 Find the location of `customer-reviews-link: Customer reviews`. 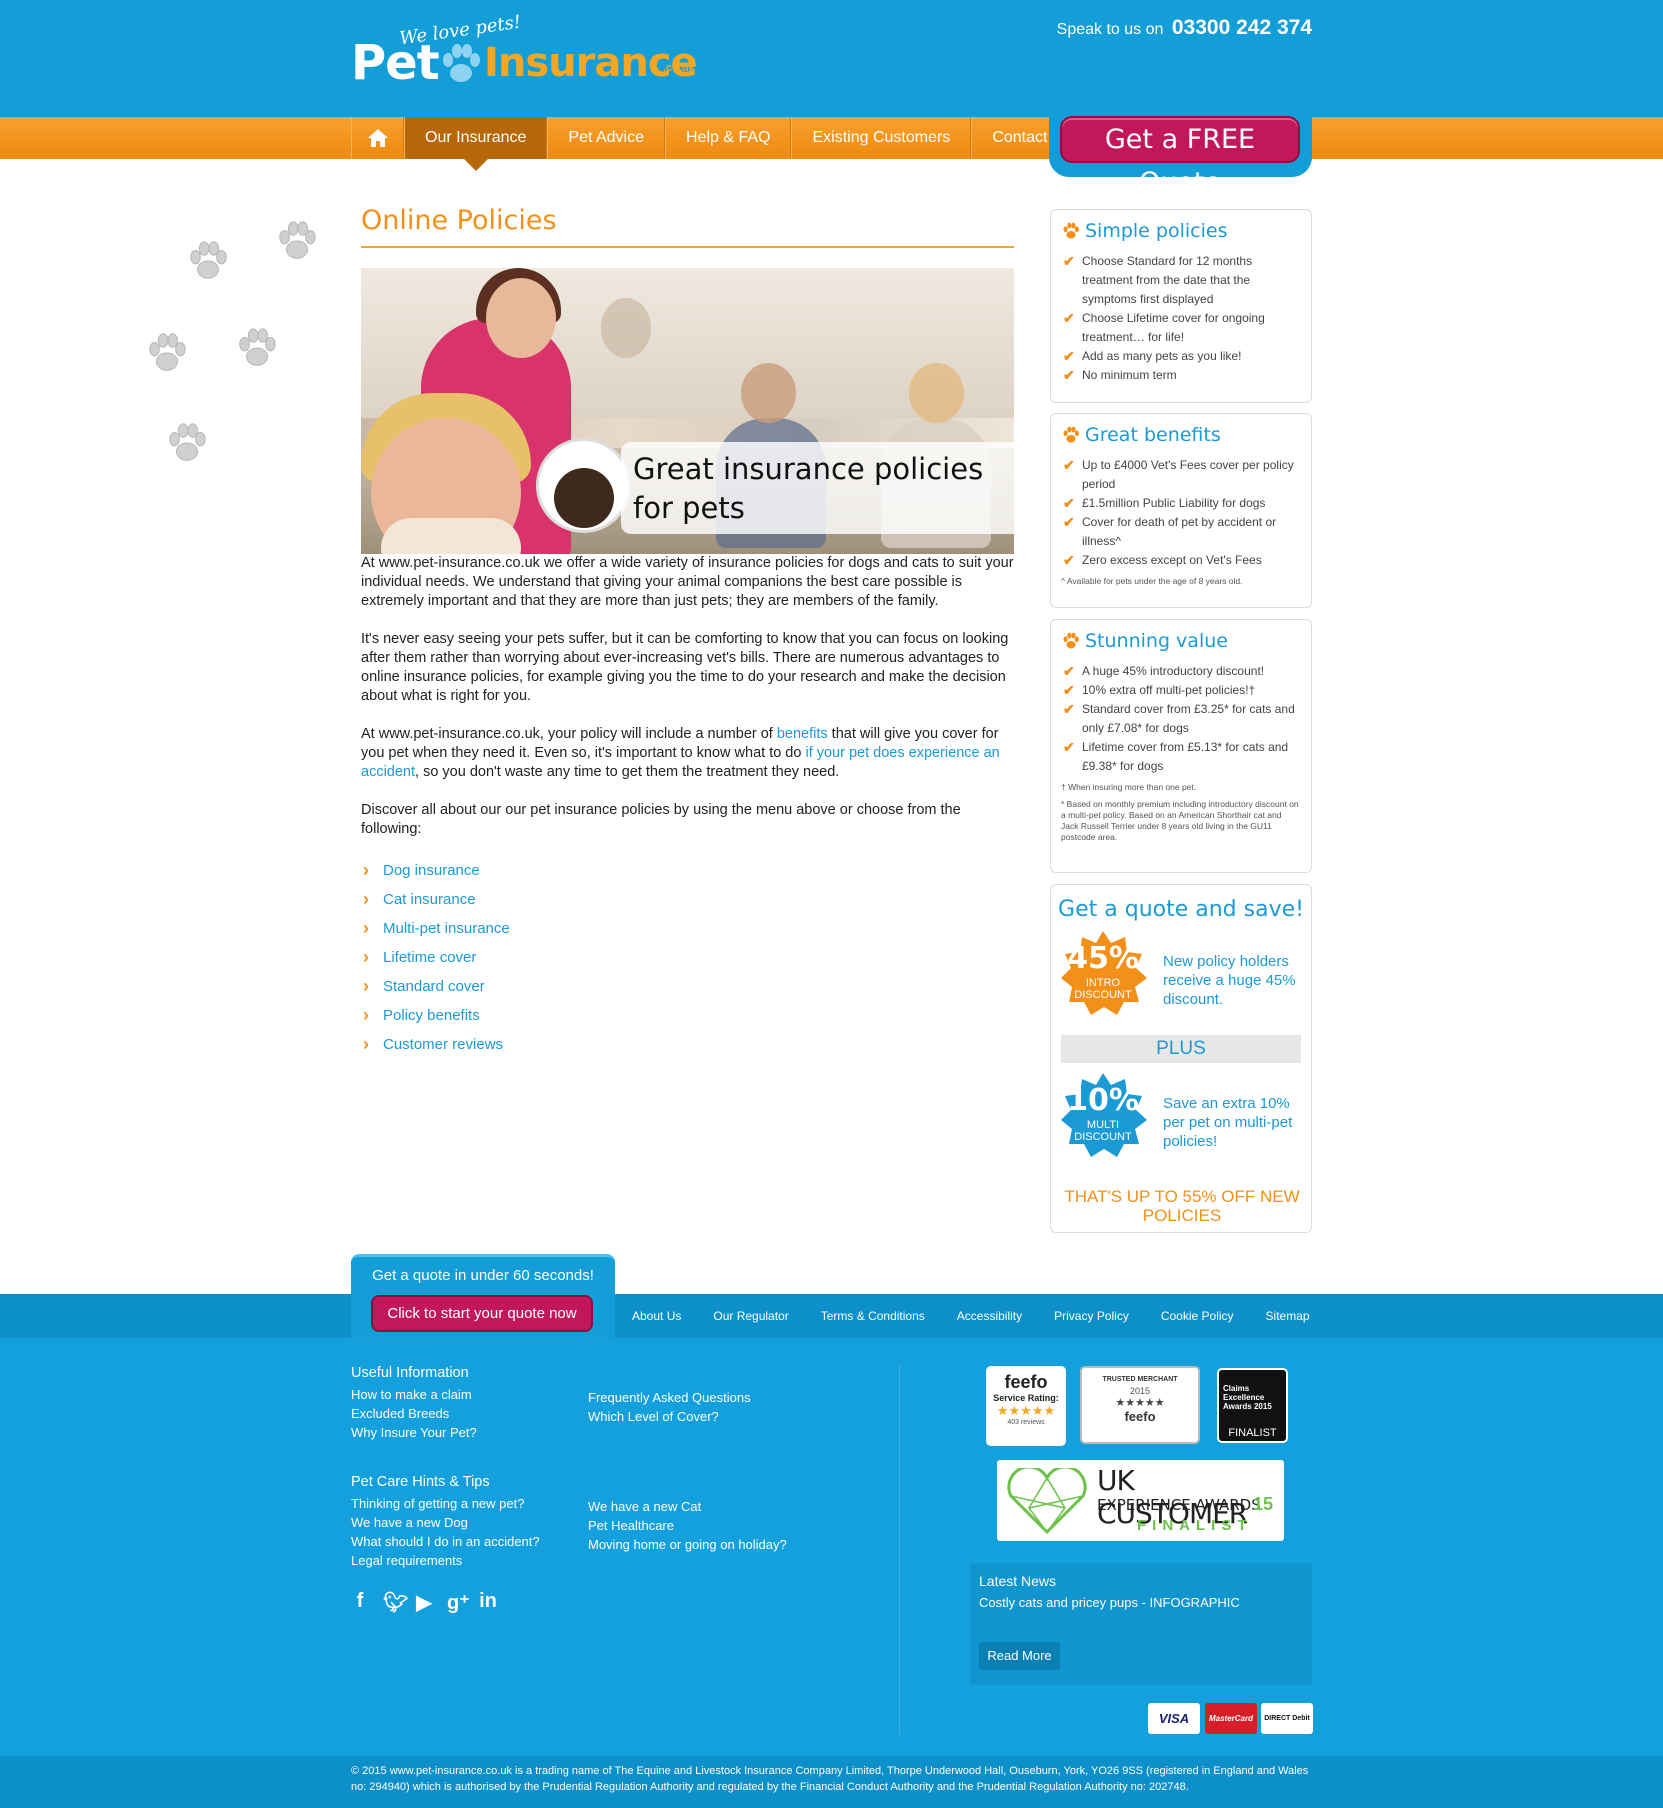

customer-reviews-link: Customer reviews is located at coordinates (443, 1044).